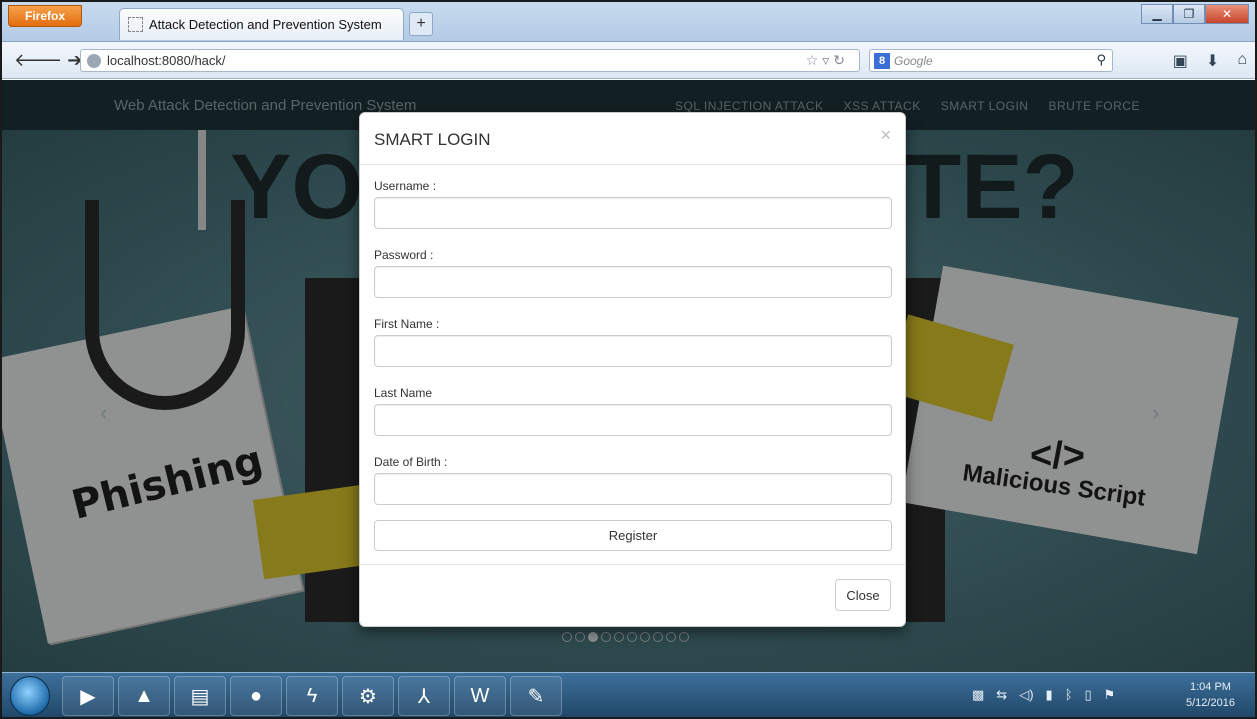 This screenshot has height=719, width=1257. I want to click on word-icon: W, so click(480, 696).